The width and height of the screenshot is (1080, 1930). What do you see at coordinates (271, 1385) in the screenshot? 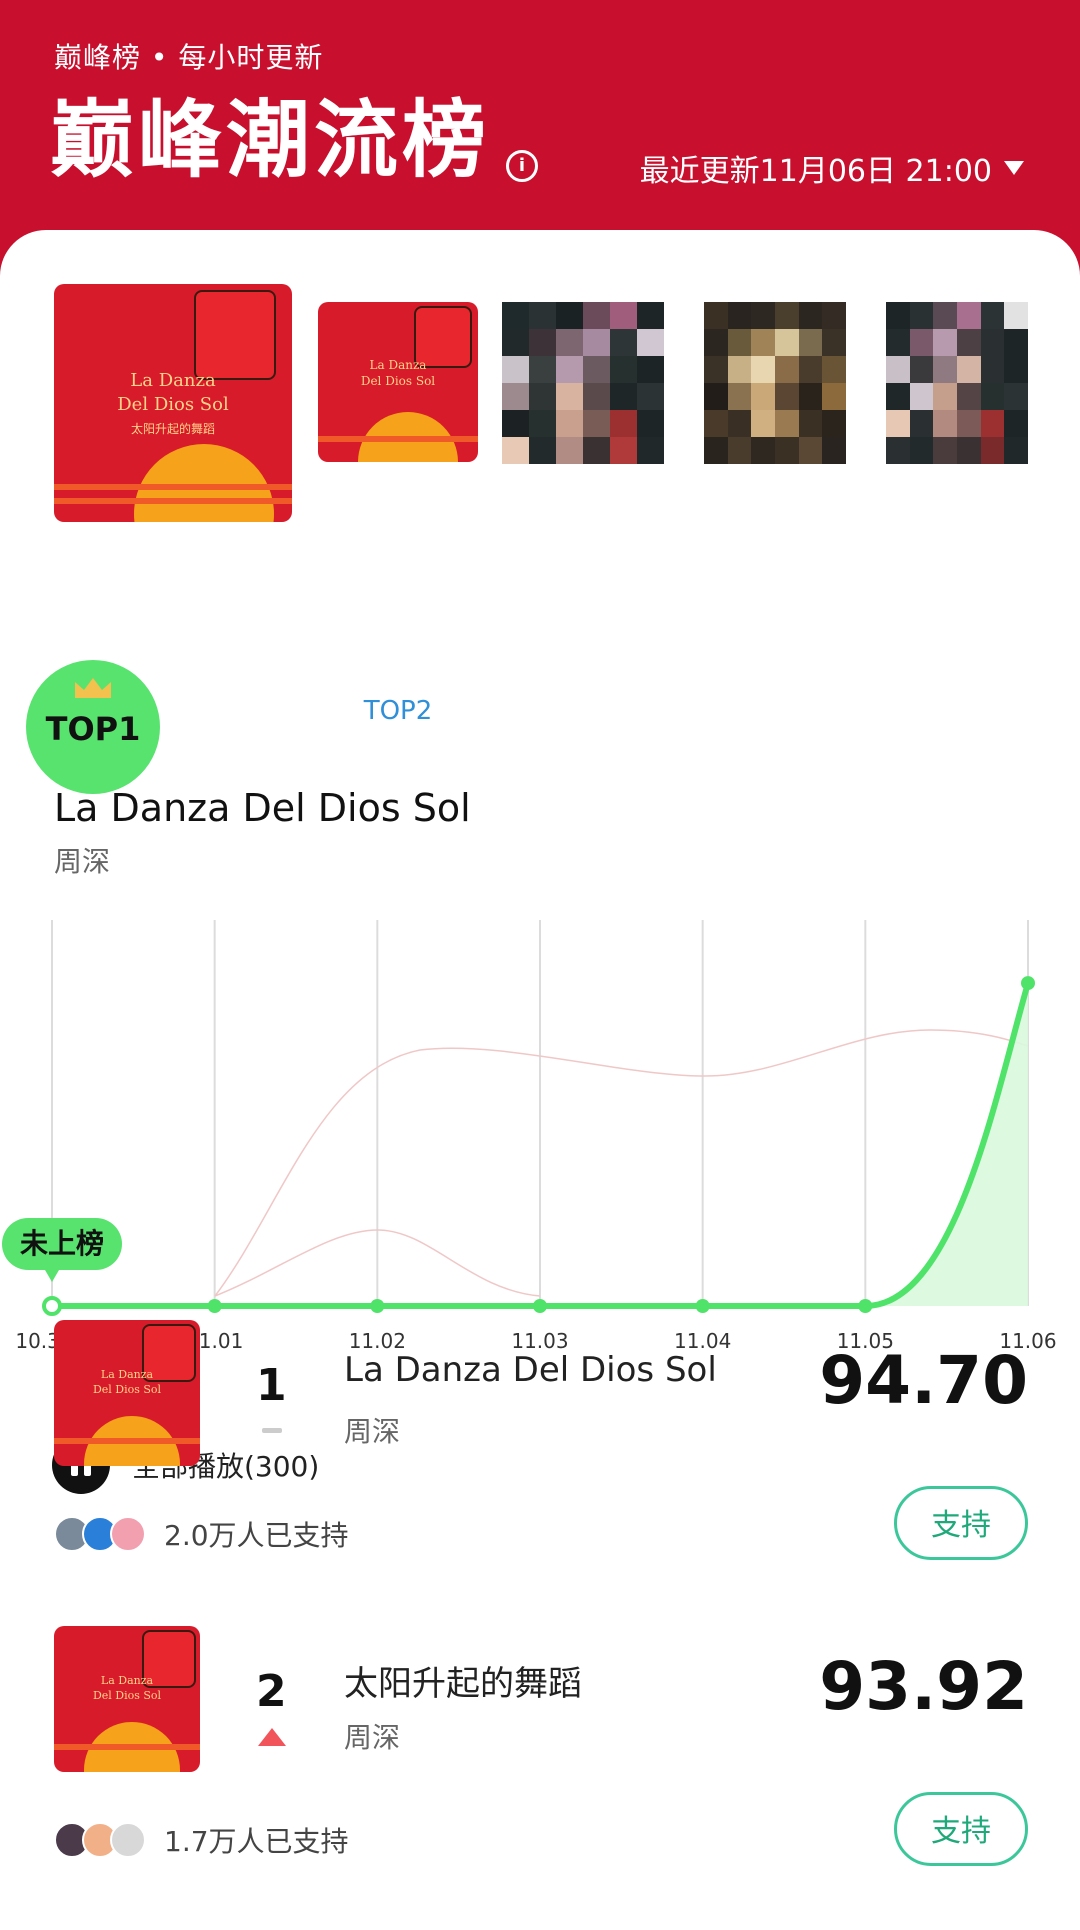
I see `rank-number: 1` at bounding box center [271, 1385].